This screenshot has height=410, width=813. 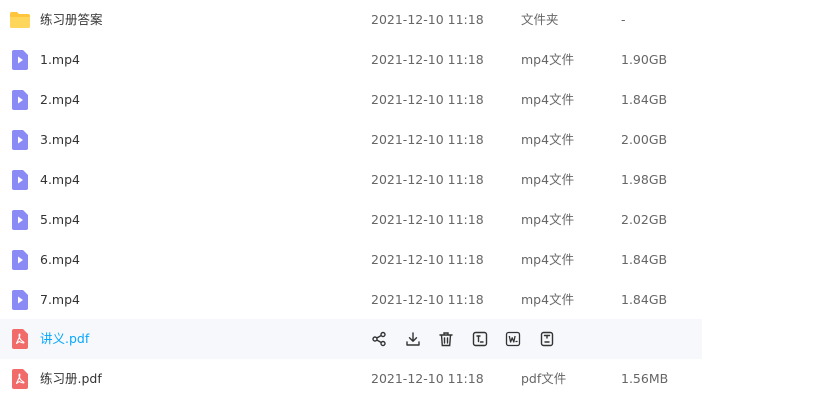 What do you see at coordinates (60, 300) in the screenshot?
I see `file-name: 7.mp4` at bounding box center [60, 300].